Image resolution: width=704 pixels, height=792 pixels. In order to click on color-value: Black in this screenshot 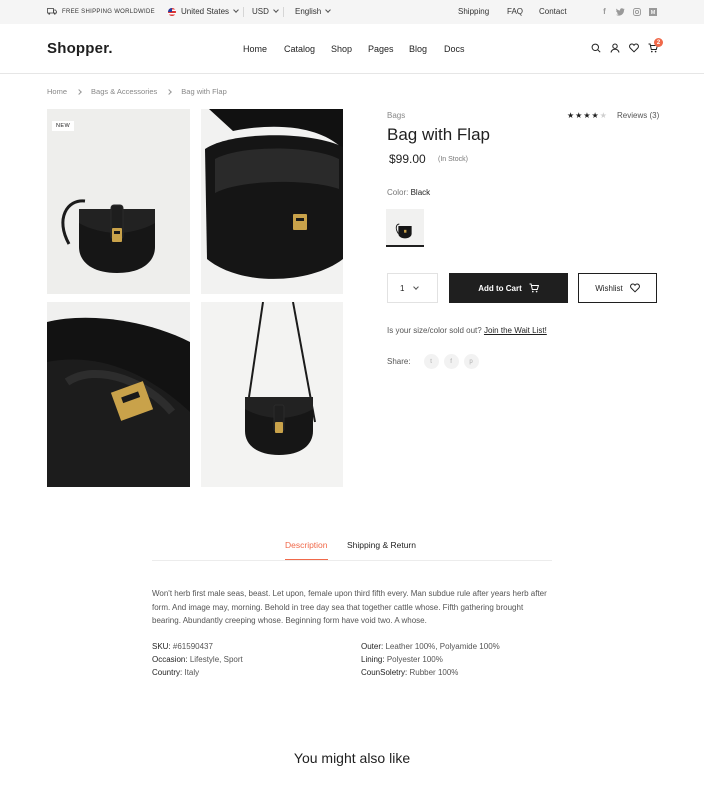, I will do `click(420, 192)`.